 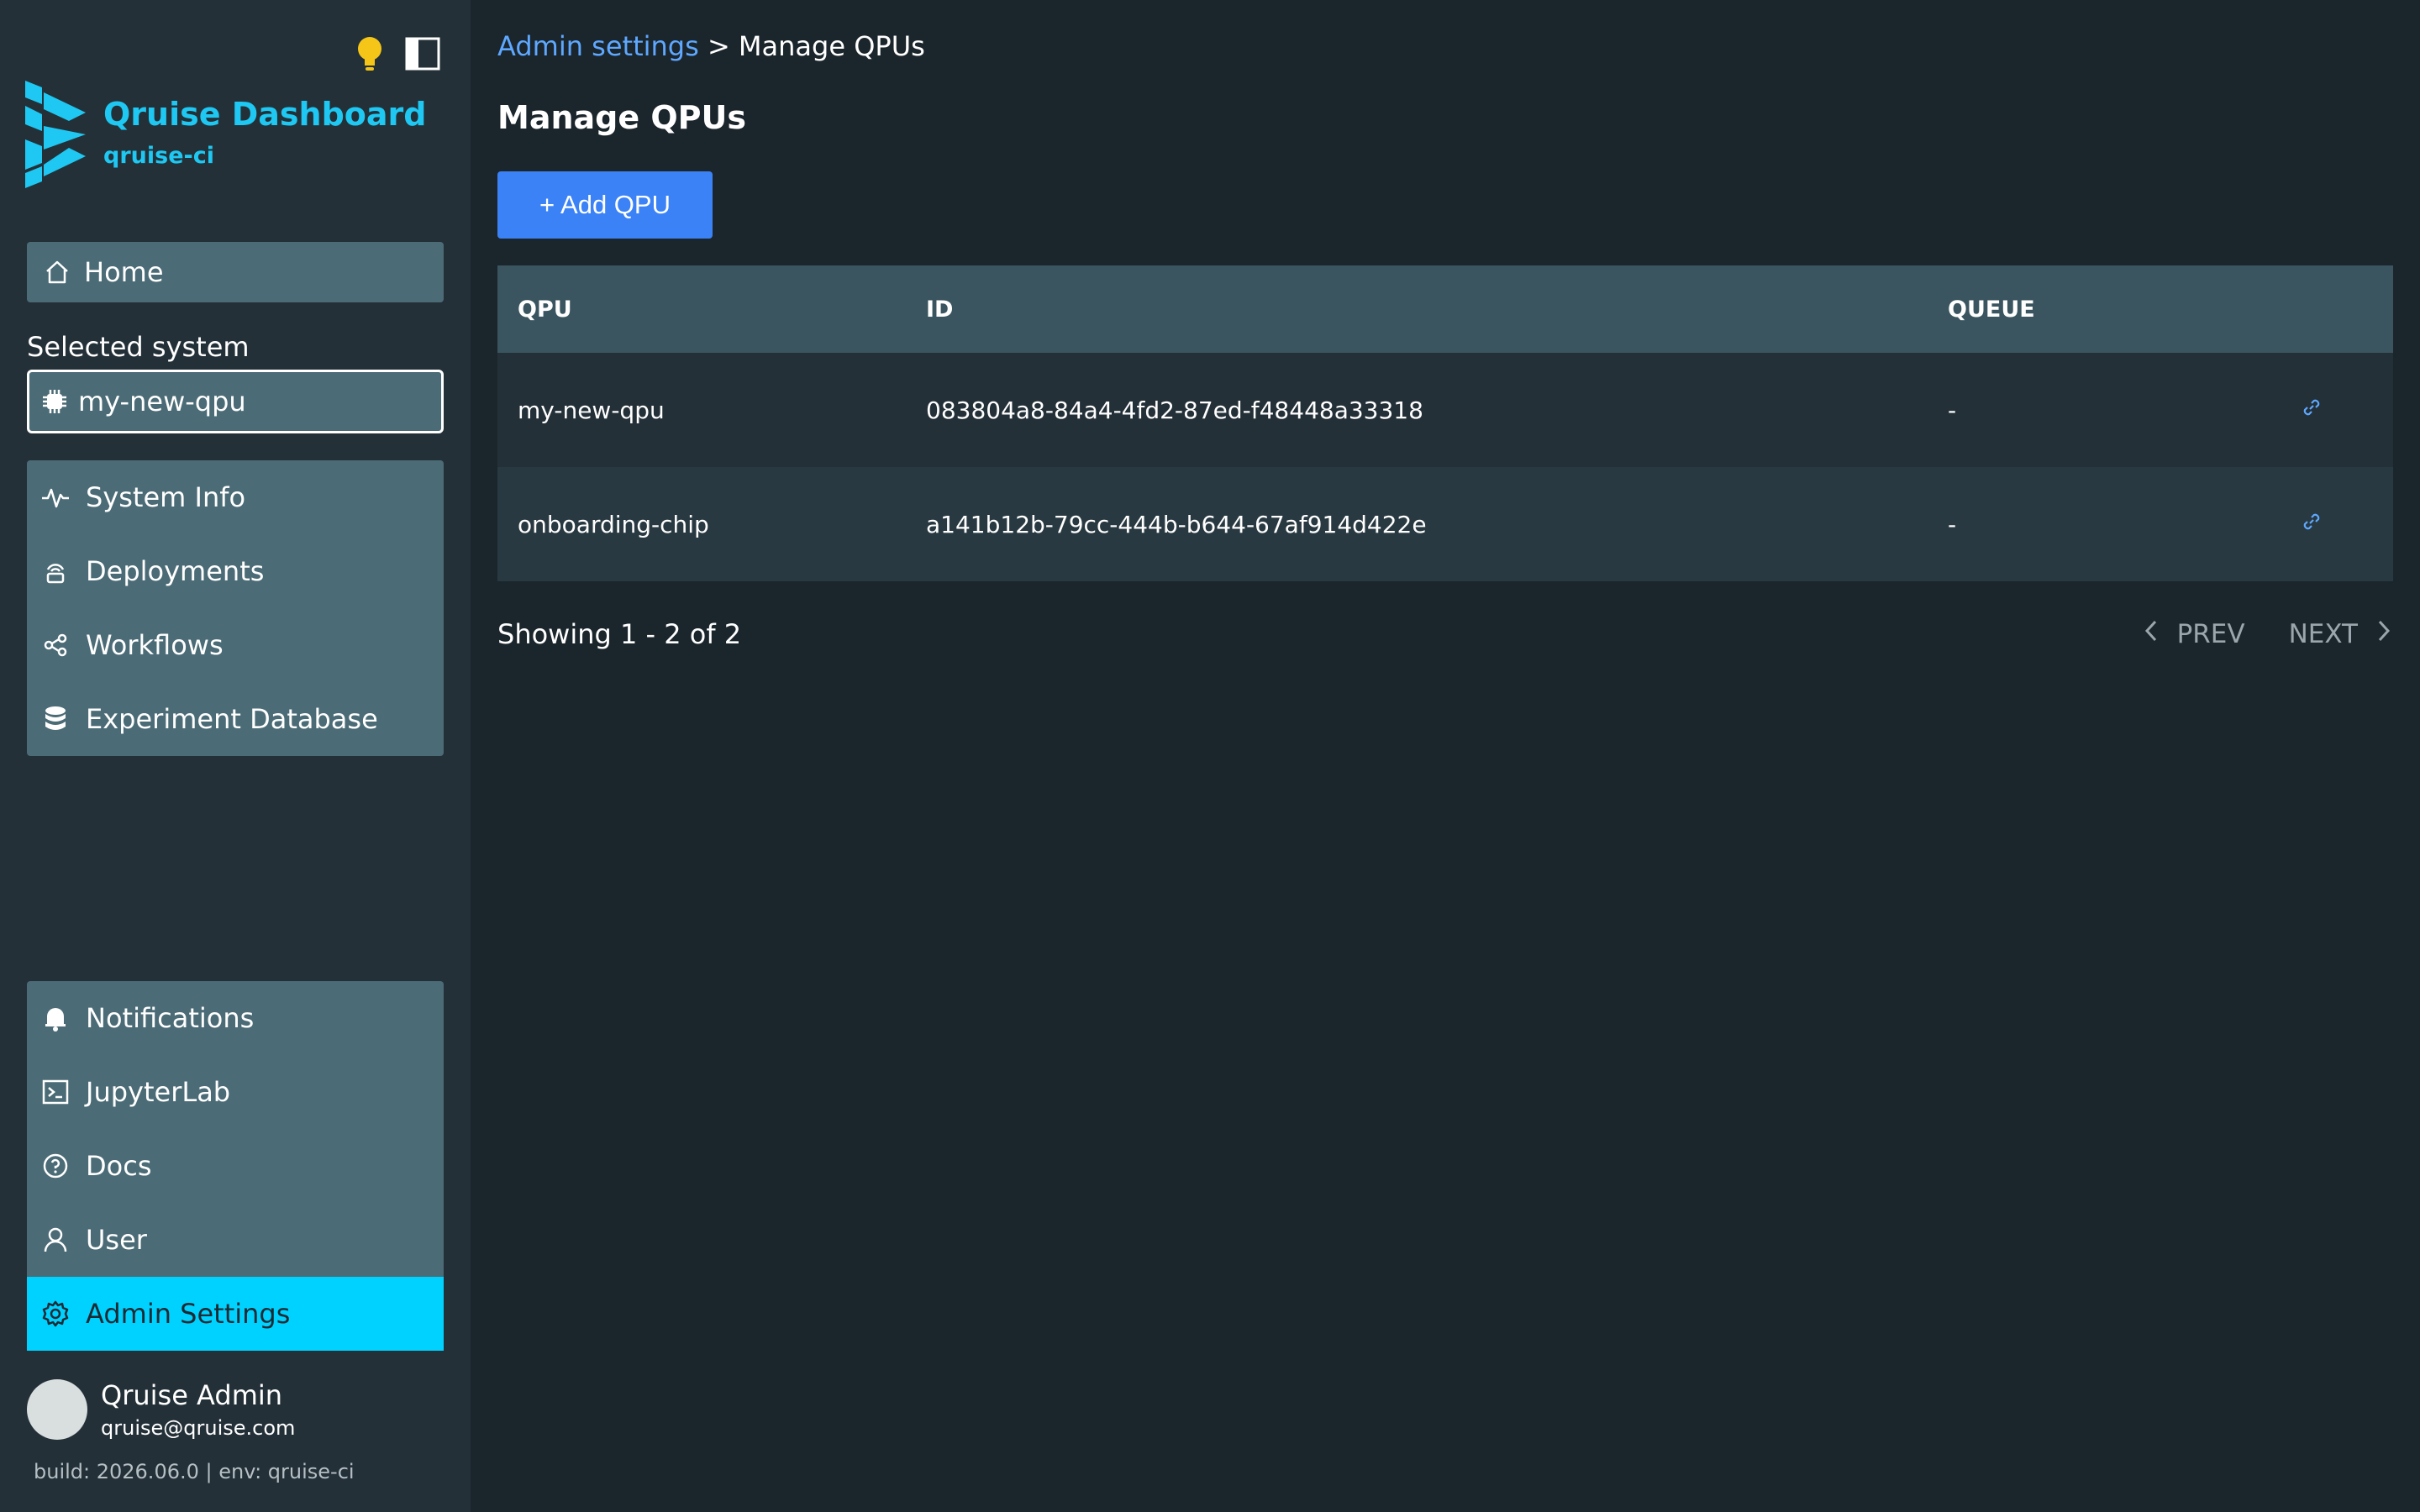 What do you see at coordinates (1174, 410) in the screenshot?
I see `cell-id: 083804a8-84a4-4fd2-87ed-f48448a33318` at bounding box center [1174, 410].